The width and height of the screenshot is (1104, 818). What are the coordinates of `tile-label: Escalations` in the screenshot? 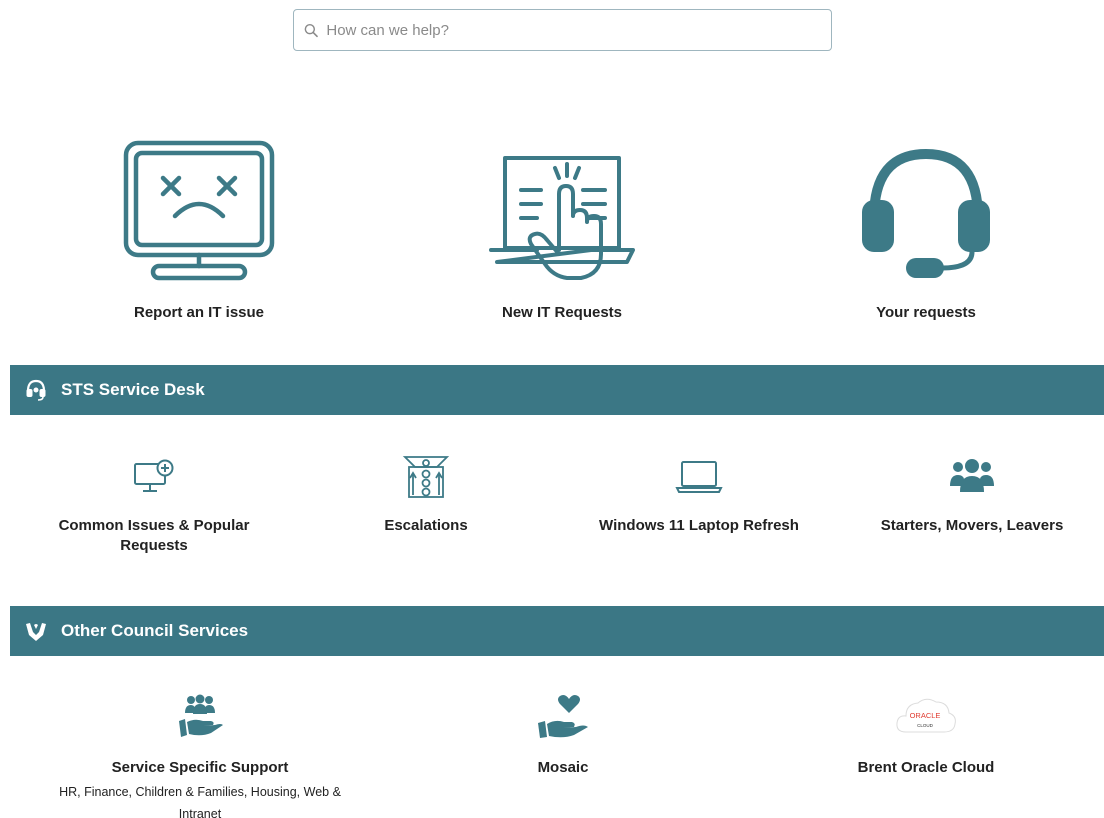 It's located at (426, 525).